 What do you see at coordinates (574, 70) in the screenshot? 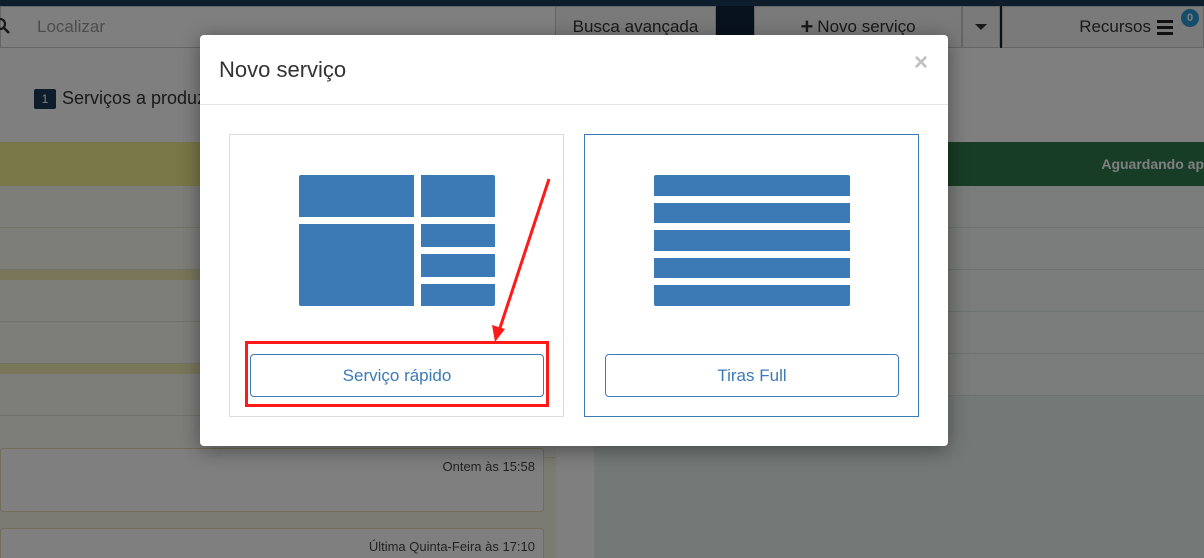
I see `modal-header: Novo serviço ×` at bounding box center [574, 70].